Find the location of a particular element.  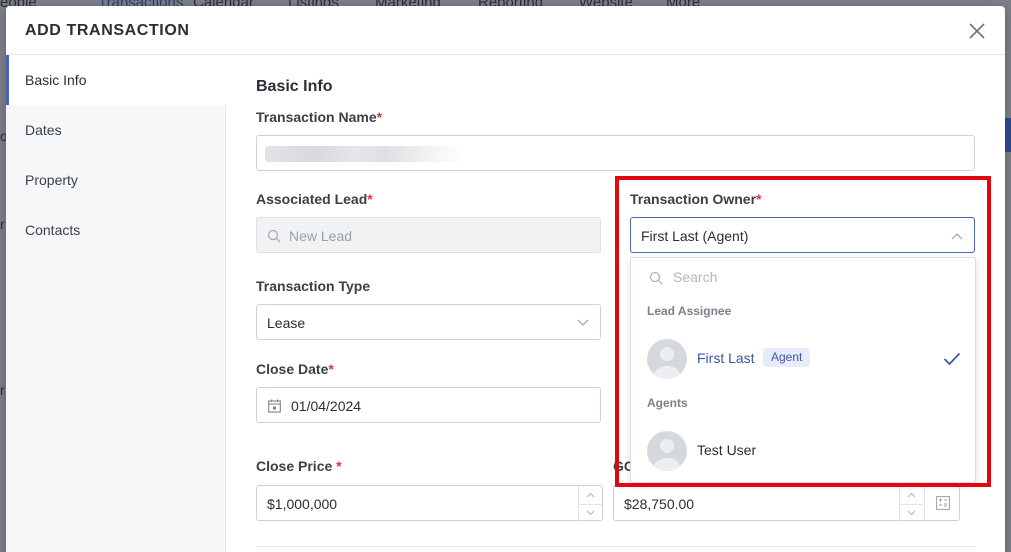

modal-title: ADD TRANSACTION is located at coordinates (107, 30).